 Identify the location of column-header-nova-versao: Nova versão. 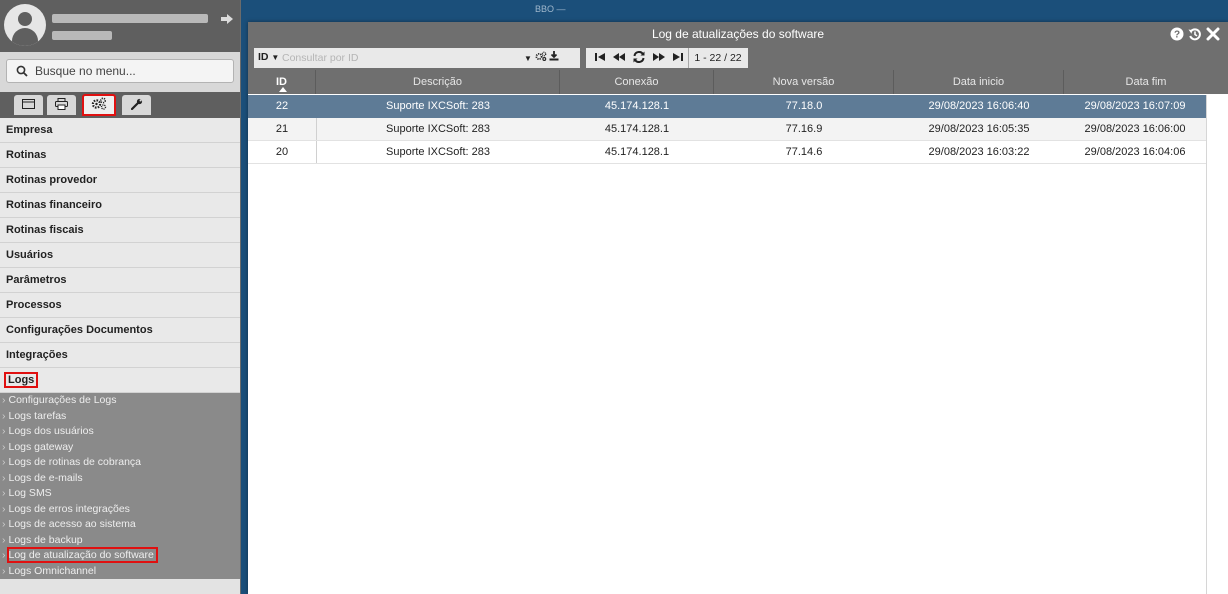
(804, 82).